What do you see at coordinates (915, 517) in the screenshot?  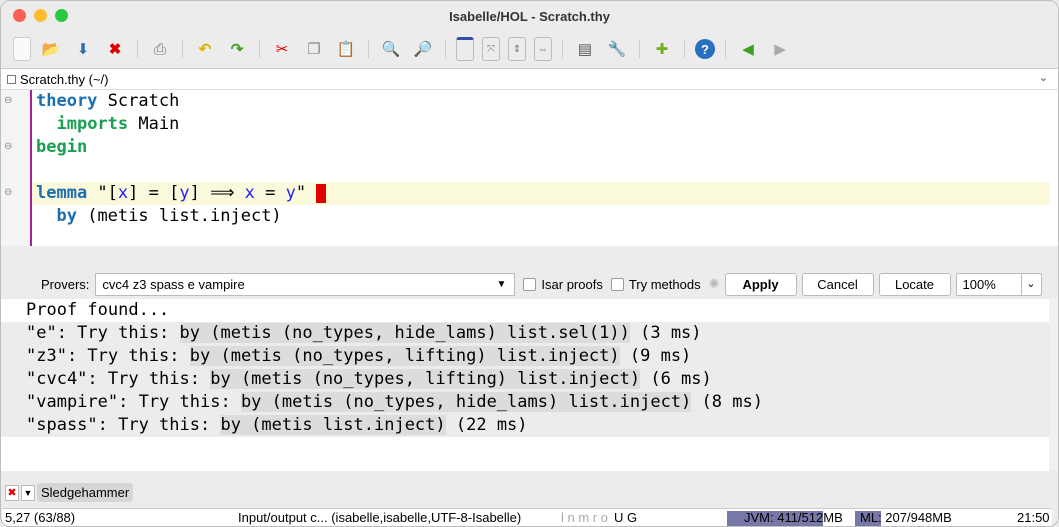 I see `ml-memory-indicator: ML: 207/948MB` at bounding box center [915, 517].